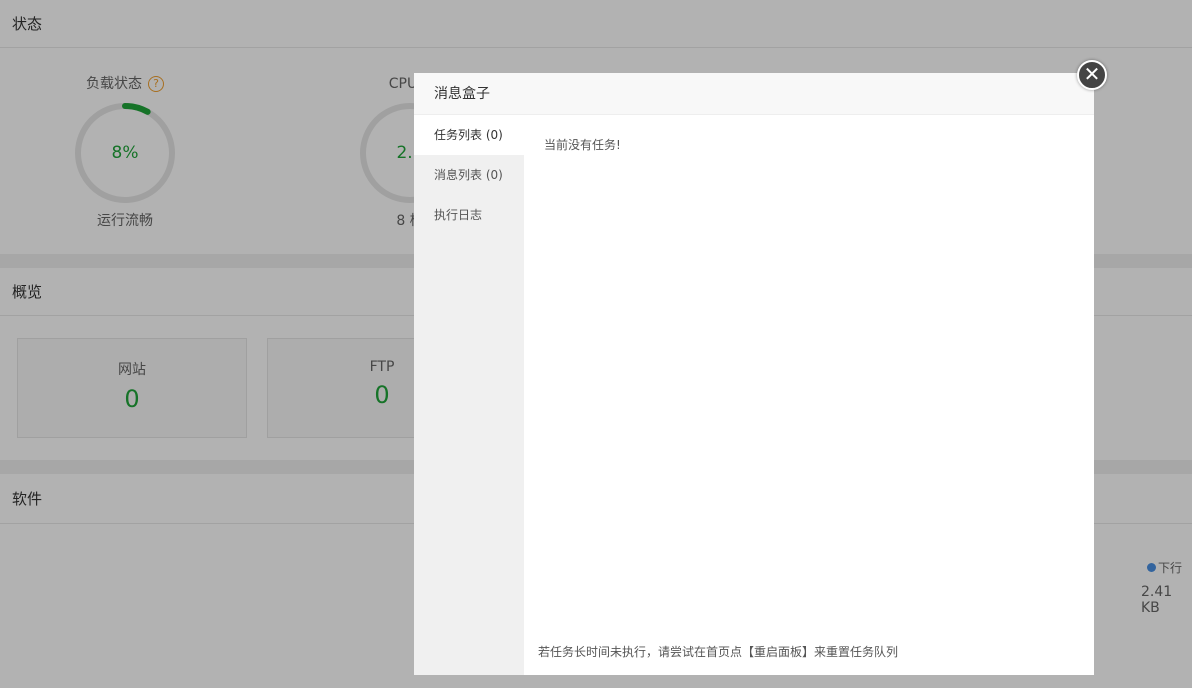  Describe the element at coordinates (469, 135) in the screenshot. I see `tab-task-list: 任务列表 (0)` at that location.